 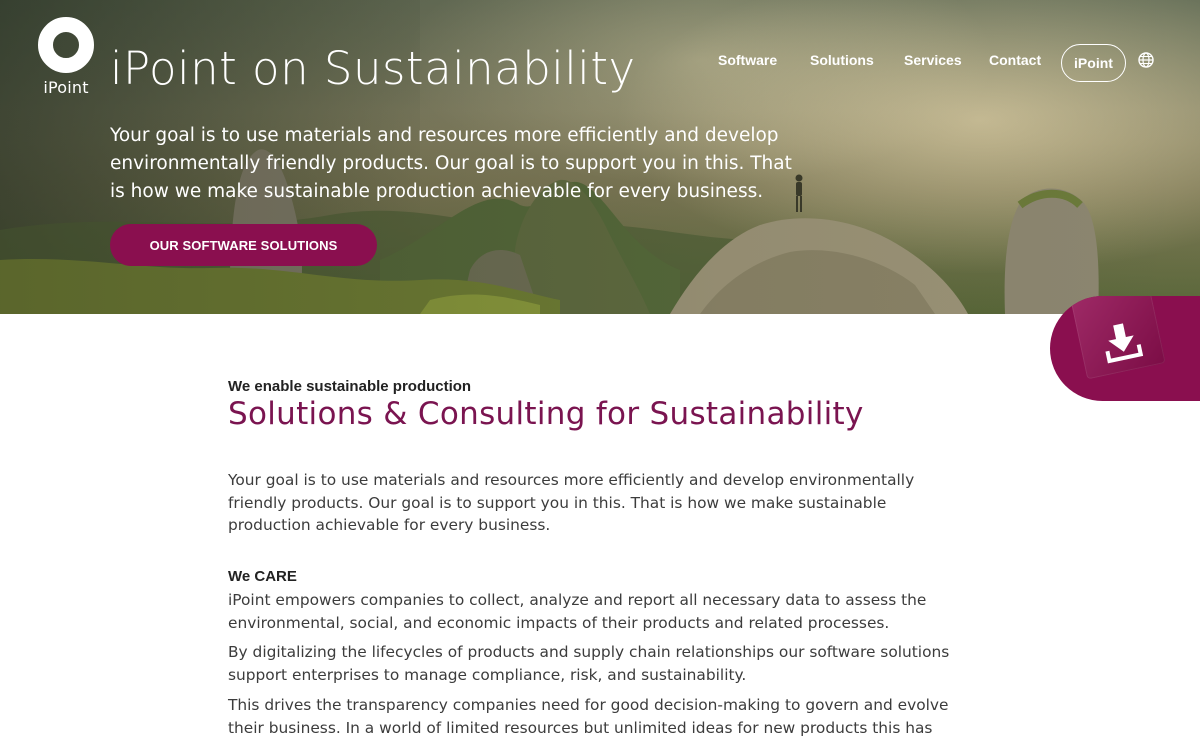 What do you see at coordinates (1146, 60) in the screenshot?
I see `globe-icon` at bounding box center [1146, 60].